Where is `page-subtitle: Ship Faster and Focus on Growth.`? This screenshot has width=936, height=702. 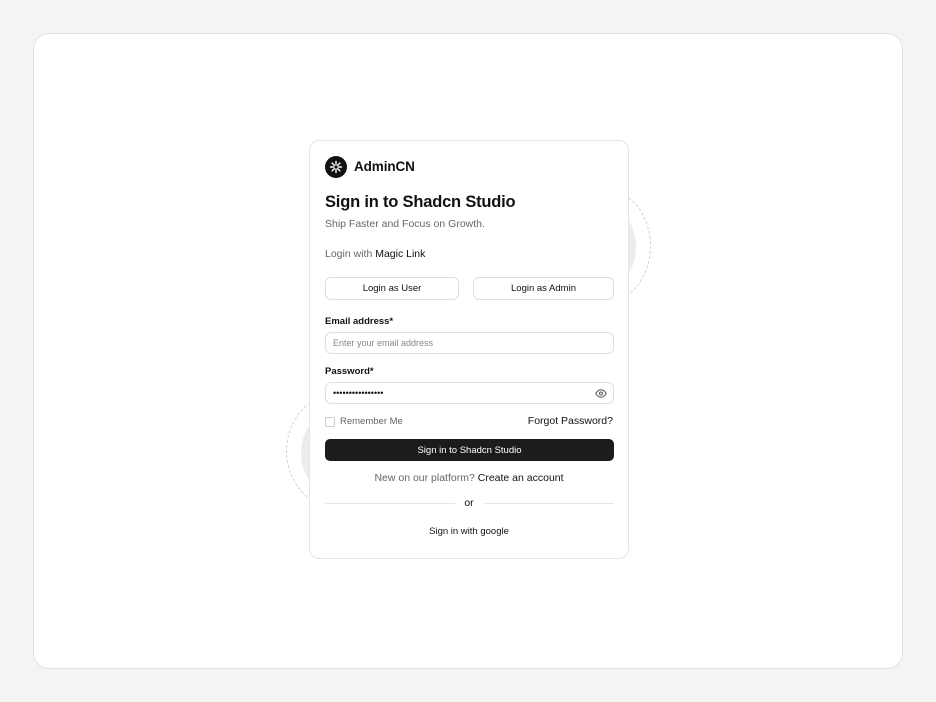
page-subtitle: Ship Faster and Focus on Growth. is located at coordinates (405, 224).